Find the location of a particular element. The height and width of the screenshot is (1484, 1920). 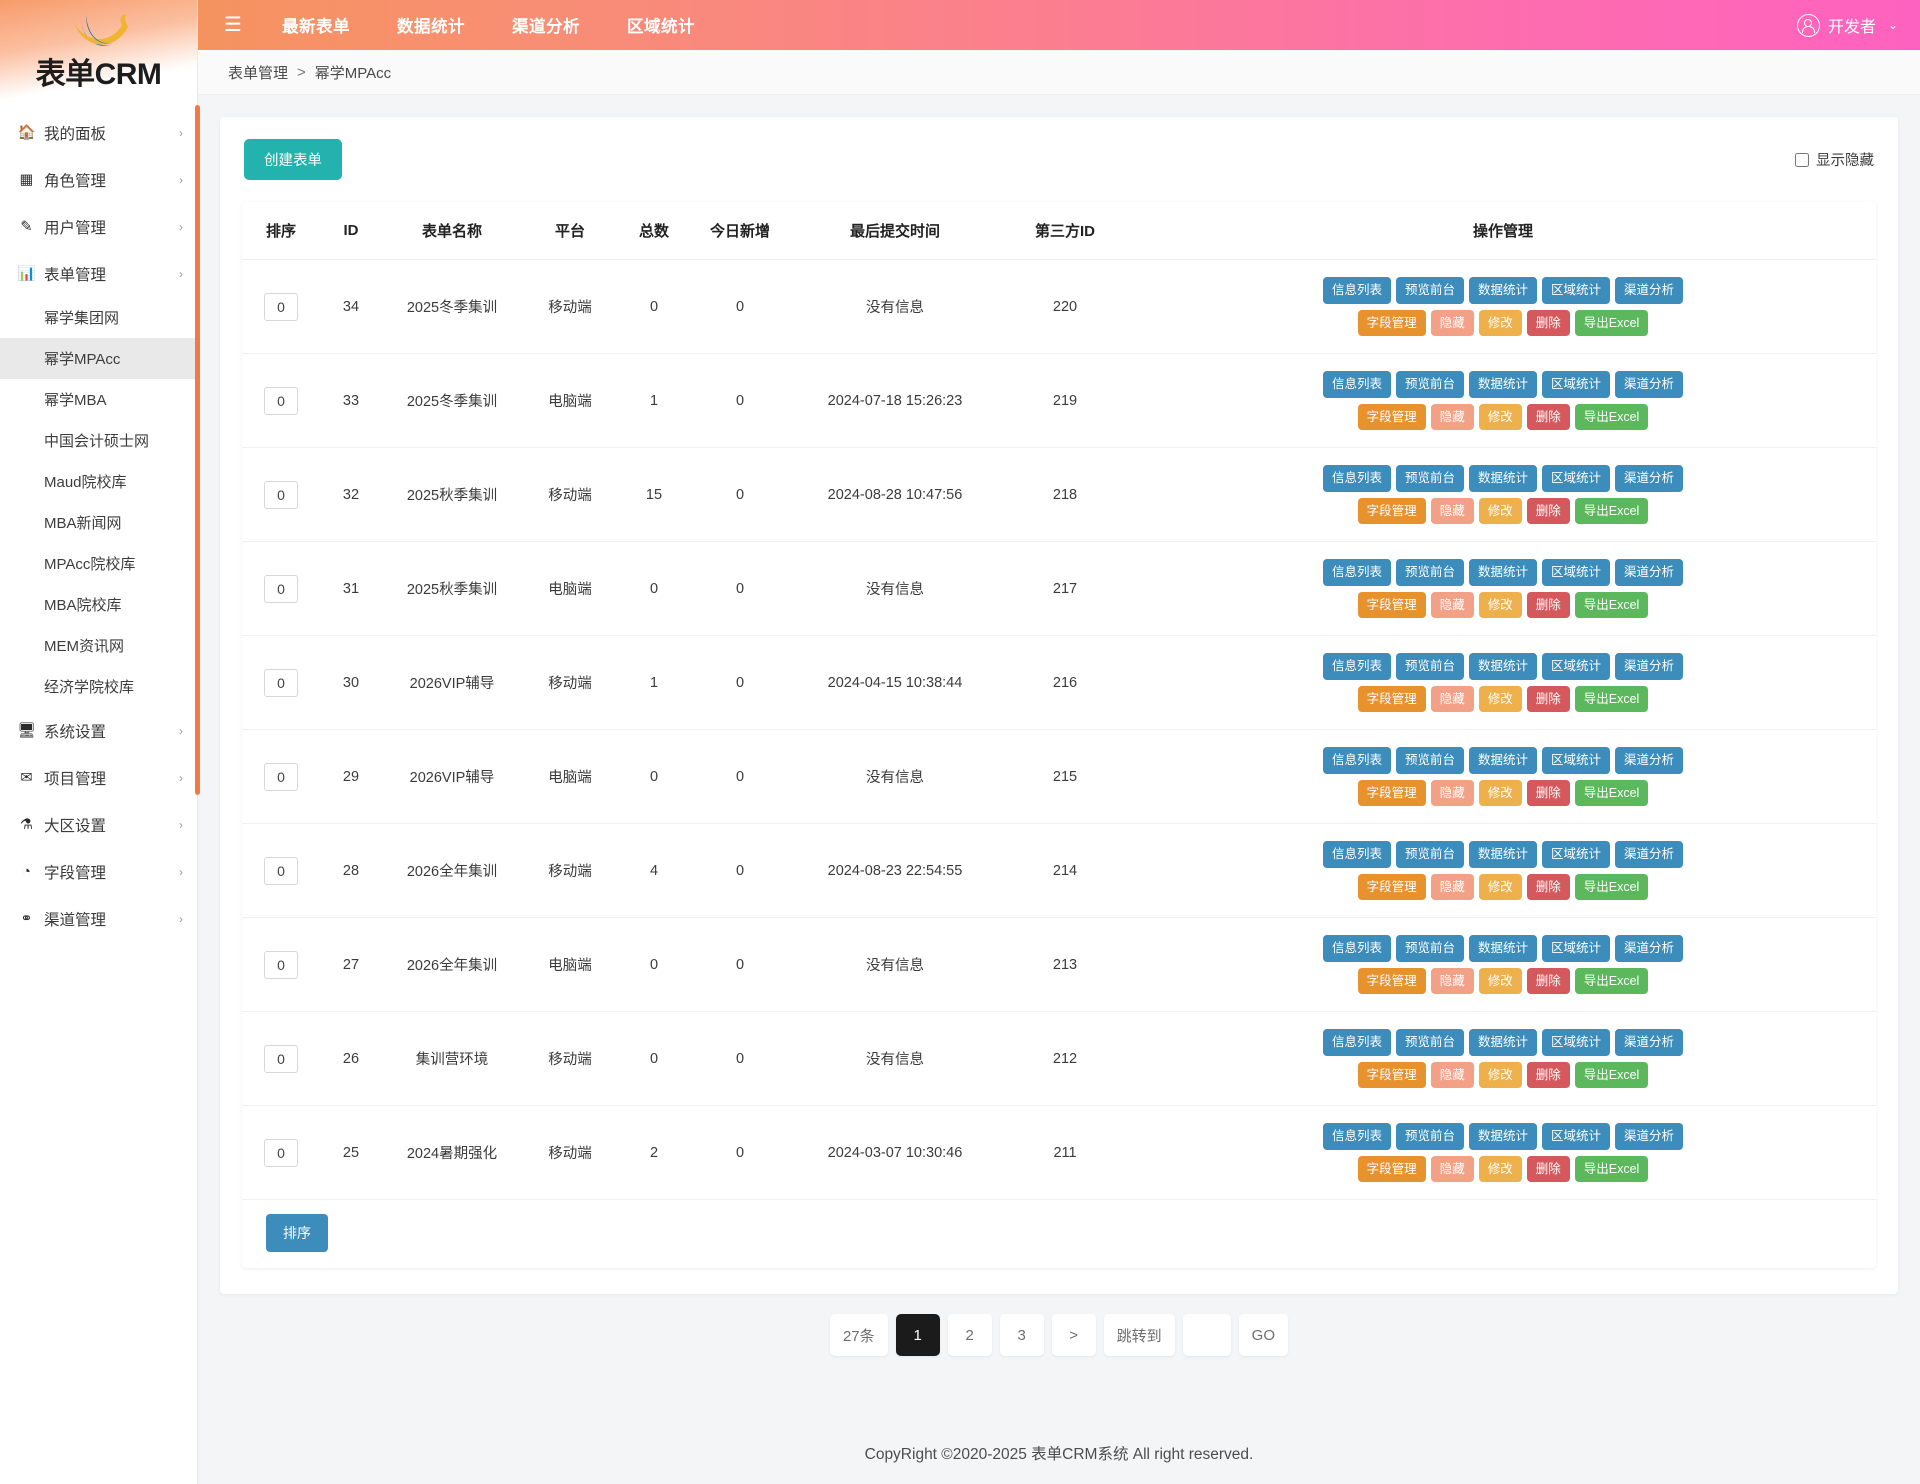

sidebar-item-channel-management: ⚭ 渠道管理 › is located at coordinates (98, 918).